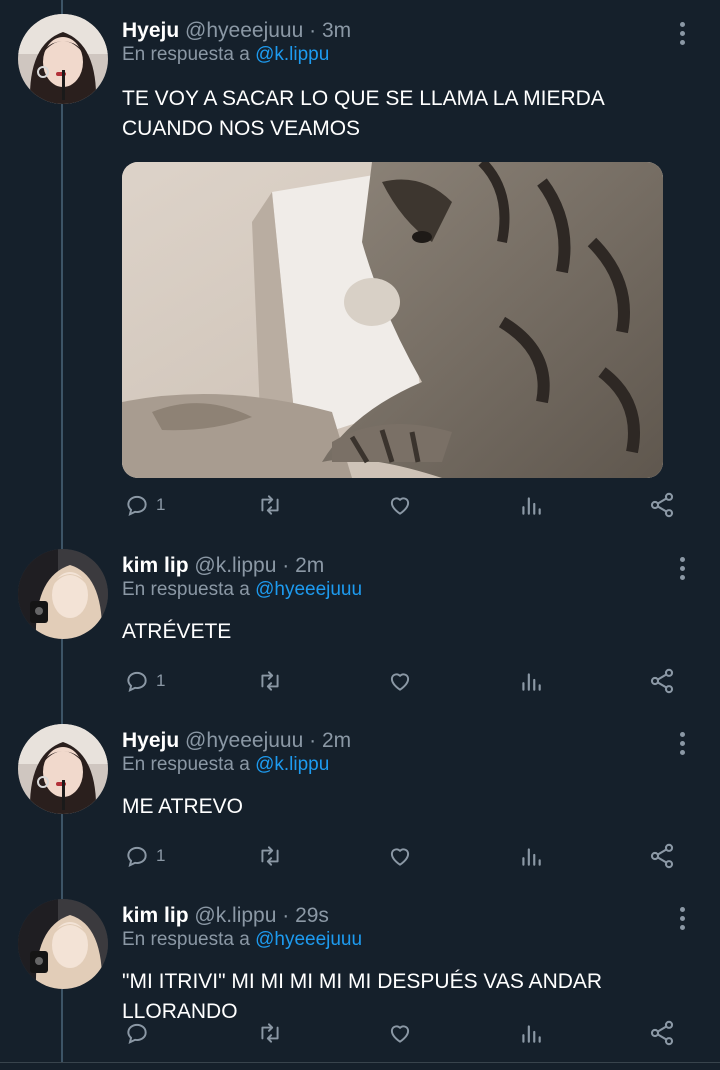  Describe the element at coordinates (182, 806) in the screenshot. I see `tweet-text: ME ATREVO` at that location.